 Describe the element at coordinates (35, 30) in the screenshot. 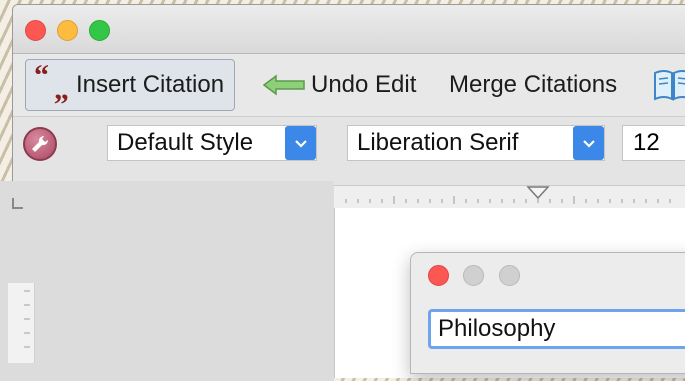

I see `close-button` at that location.